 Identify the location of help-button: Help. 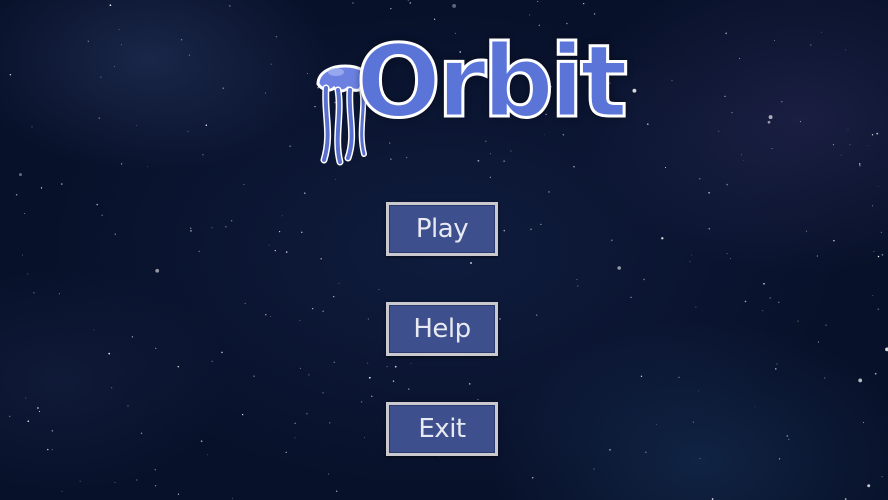
(442, 329).